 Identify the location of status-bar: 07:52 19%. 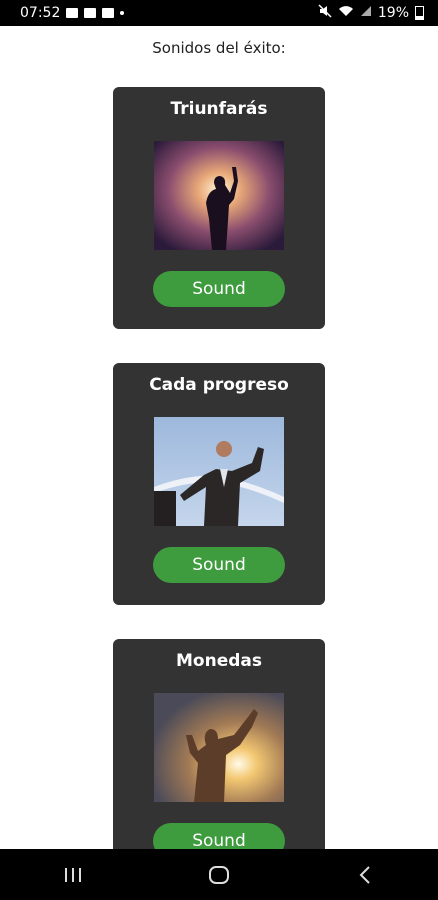
(219, 13).